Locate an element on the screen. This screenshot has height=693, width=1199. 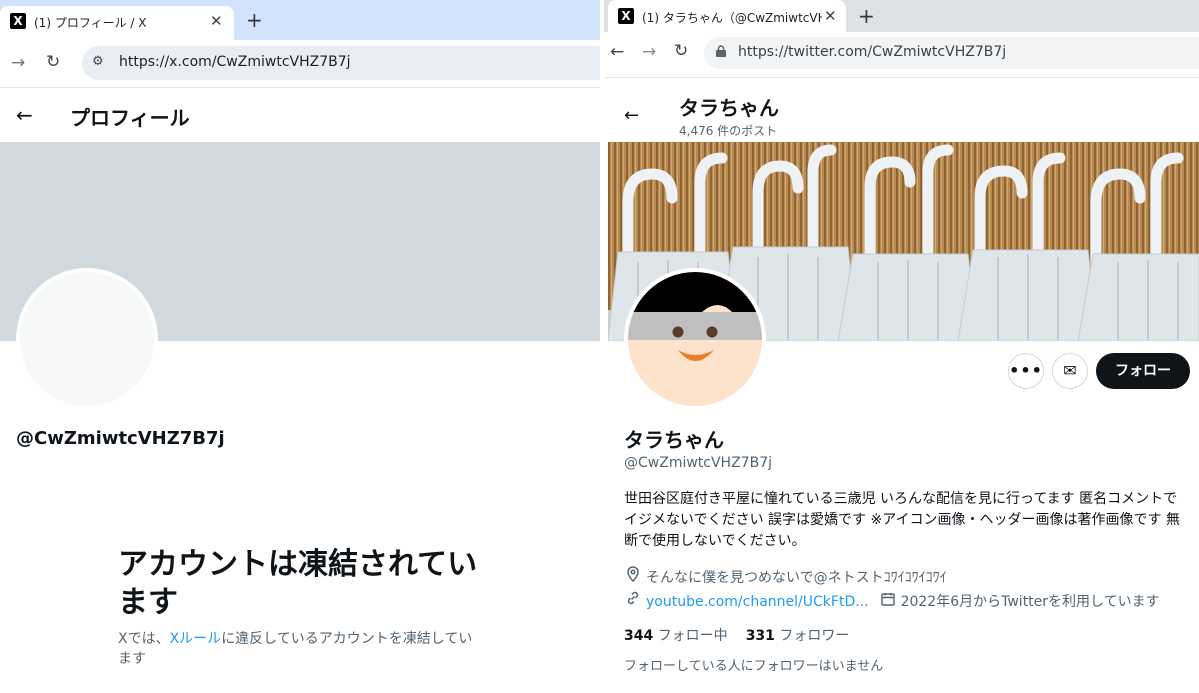
followers-link: 331 フォロワー is located at coordinates (798, 636).